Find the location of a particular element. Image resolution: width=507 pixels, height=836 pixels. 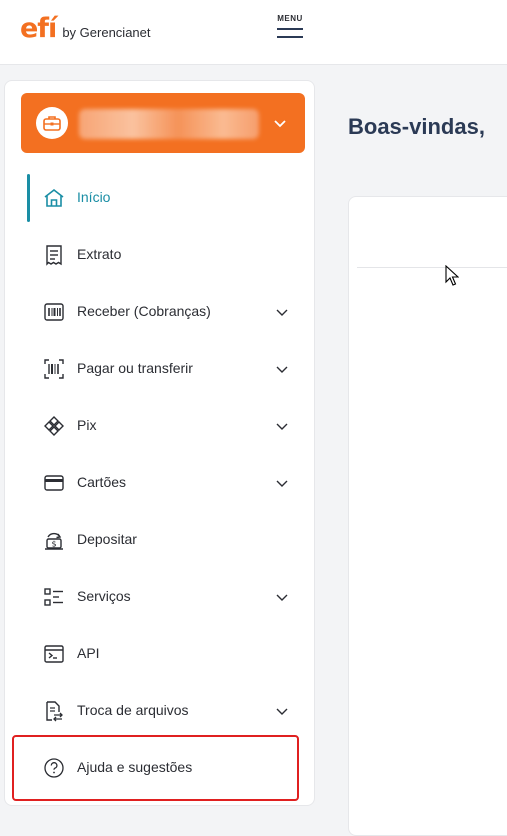

briefcase-icon is located at coordinates (52, 123).